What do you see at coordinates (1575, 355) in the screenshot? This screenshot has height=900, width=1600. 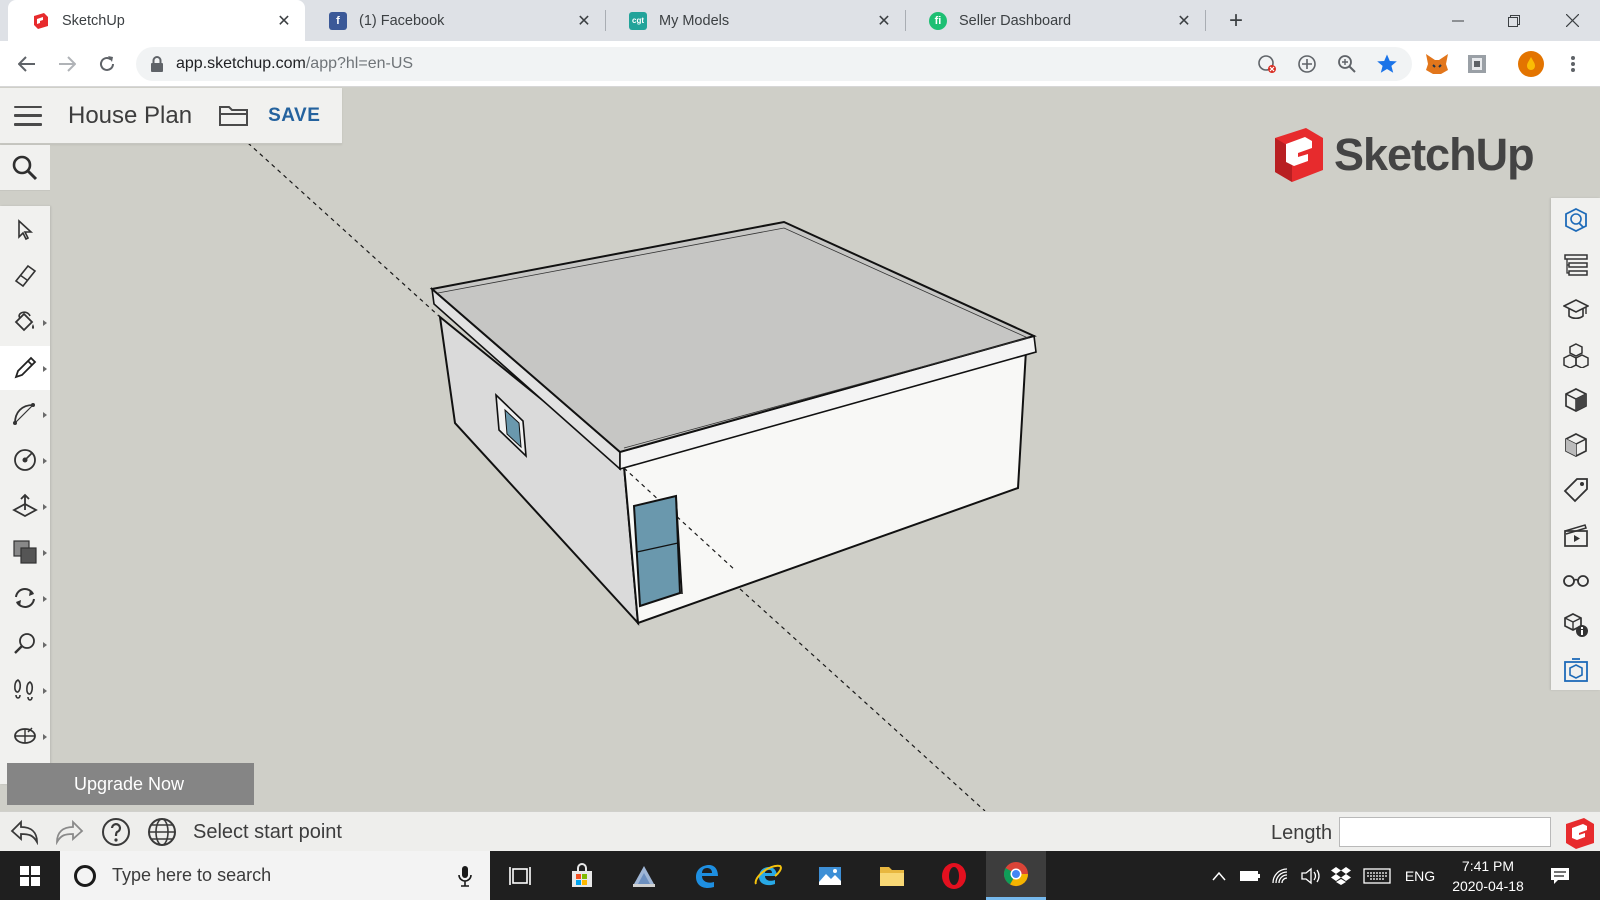 I see `components-panel-button` at bounding box center [1575, 355].